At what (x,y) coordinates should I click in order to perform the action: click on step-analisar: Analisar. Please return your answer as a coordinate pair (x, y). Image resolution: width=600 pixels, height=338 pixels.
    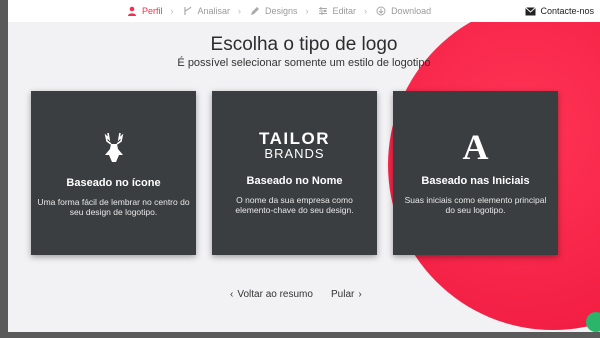
    Looking at the image, I should click on (206, 11).